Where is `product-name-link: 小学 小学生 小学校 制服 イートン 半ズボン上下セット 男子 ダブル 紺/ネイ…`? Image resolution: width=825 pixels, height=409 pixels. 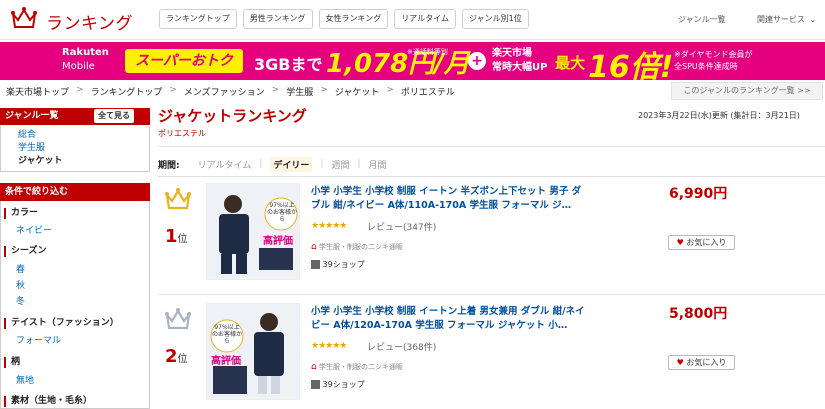 product-name-link: 小学 小学生 小学校 制服 イートン 半ズボン上下セット 男子 ダブル 紺/ネイ… is located at coordinates (450, 199).